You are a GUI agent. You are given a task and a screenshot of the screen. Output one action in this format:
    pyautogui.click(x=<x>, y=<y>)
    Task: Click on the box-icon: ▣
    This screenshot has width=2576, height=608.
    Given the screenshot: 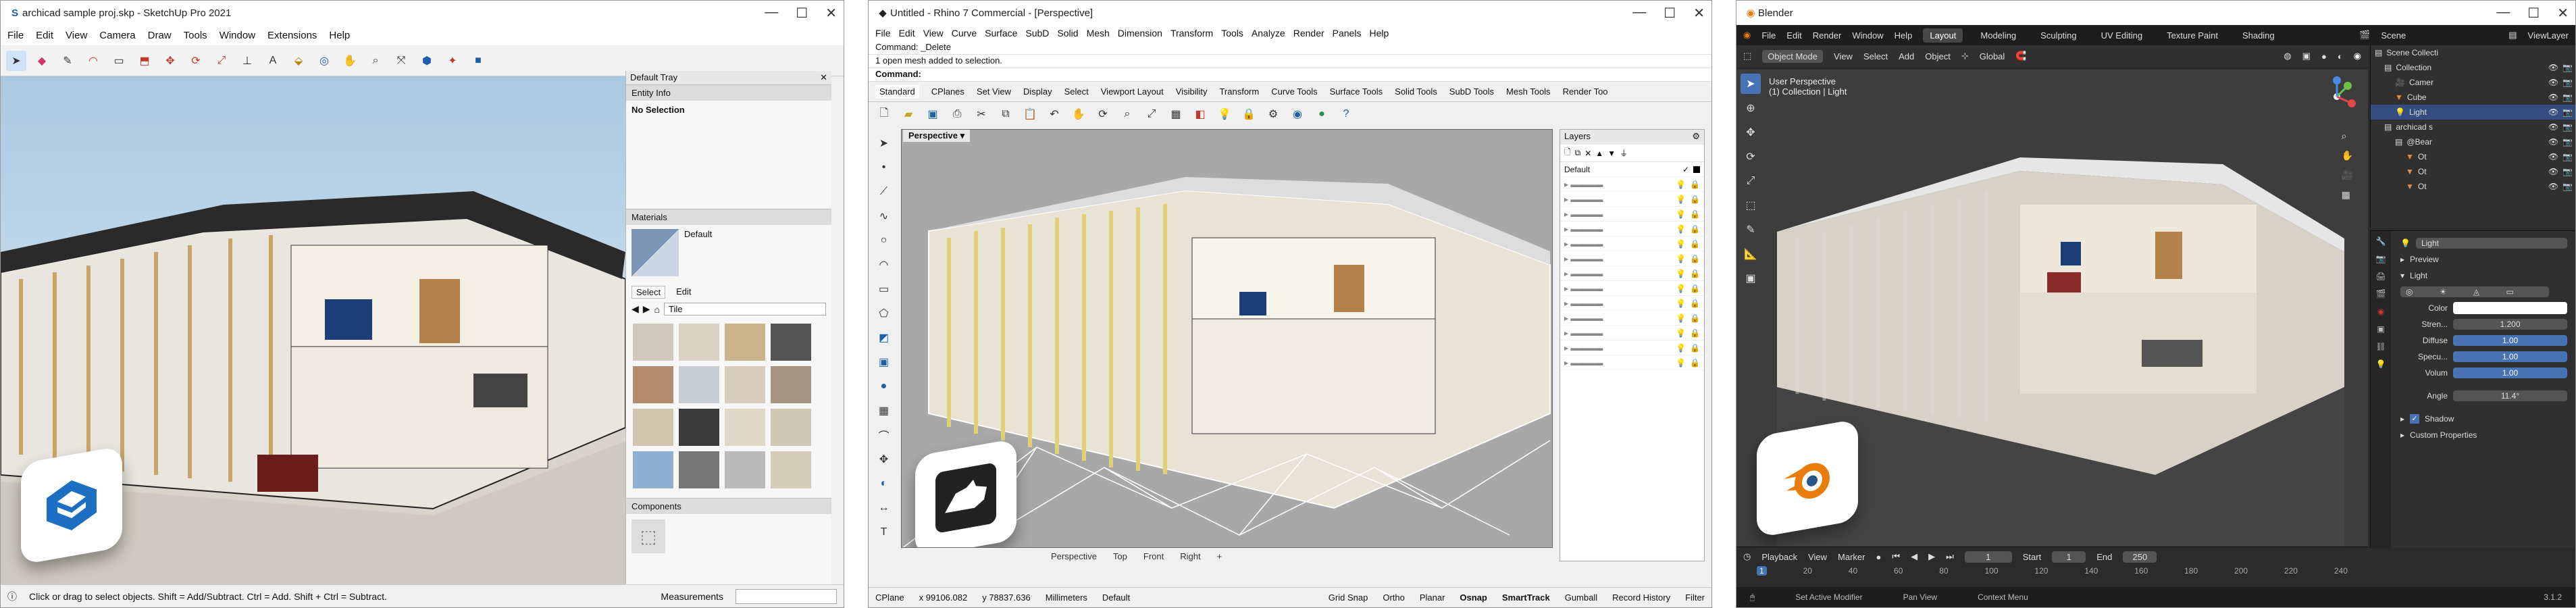 What is the action you would take?
    pyautogui.click(x=884, y=362)
    